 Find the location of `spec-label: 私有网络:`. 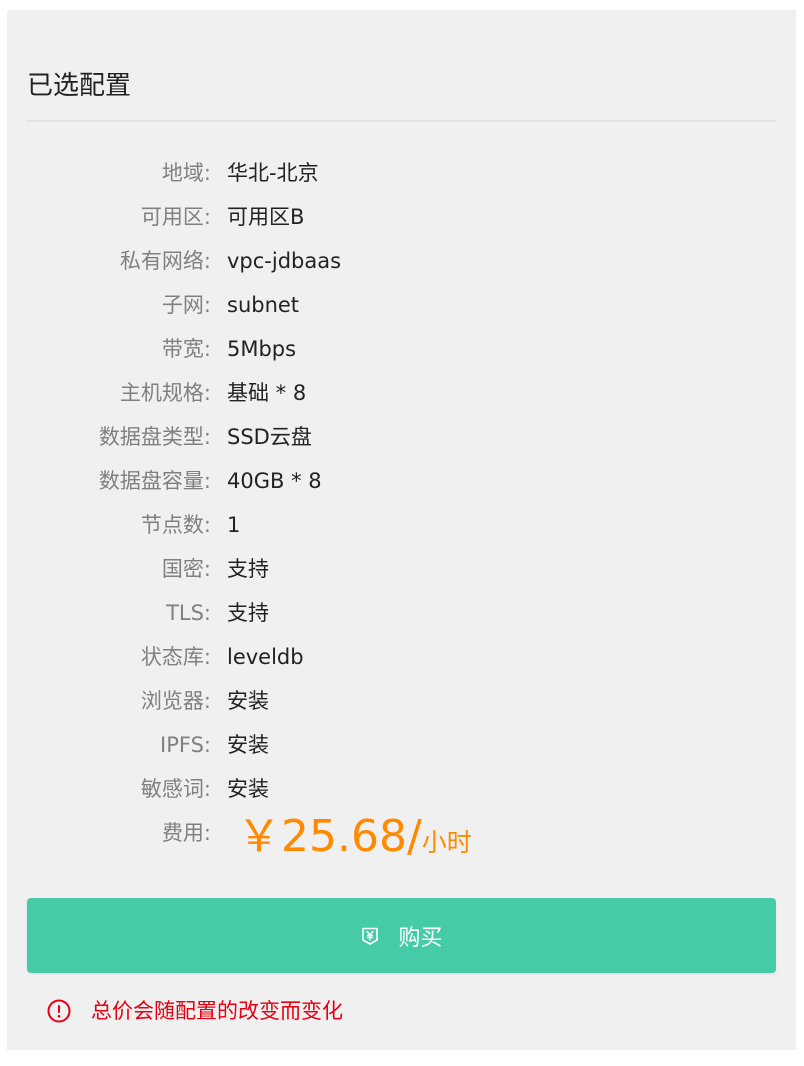

spec-label: 私有网络: is located at coordinates (165, 261).